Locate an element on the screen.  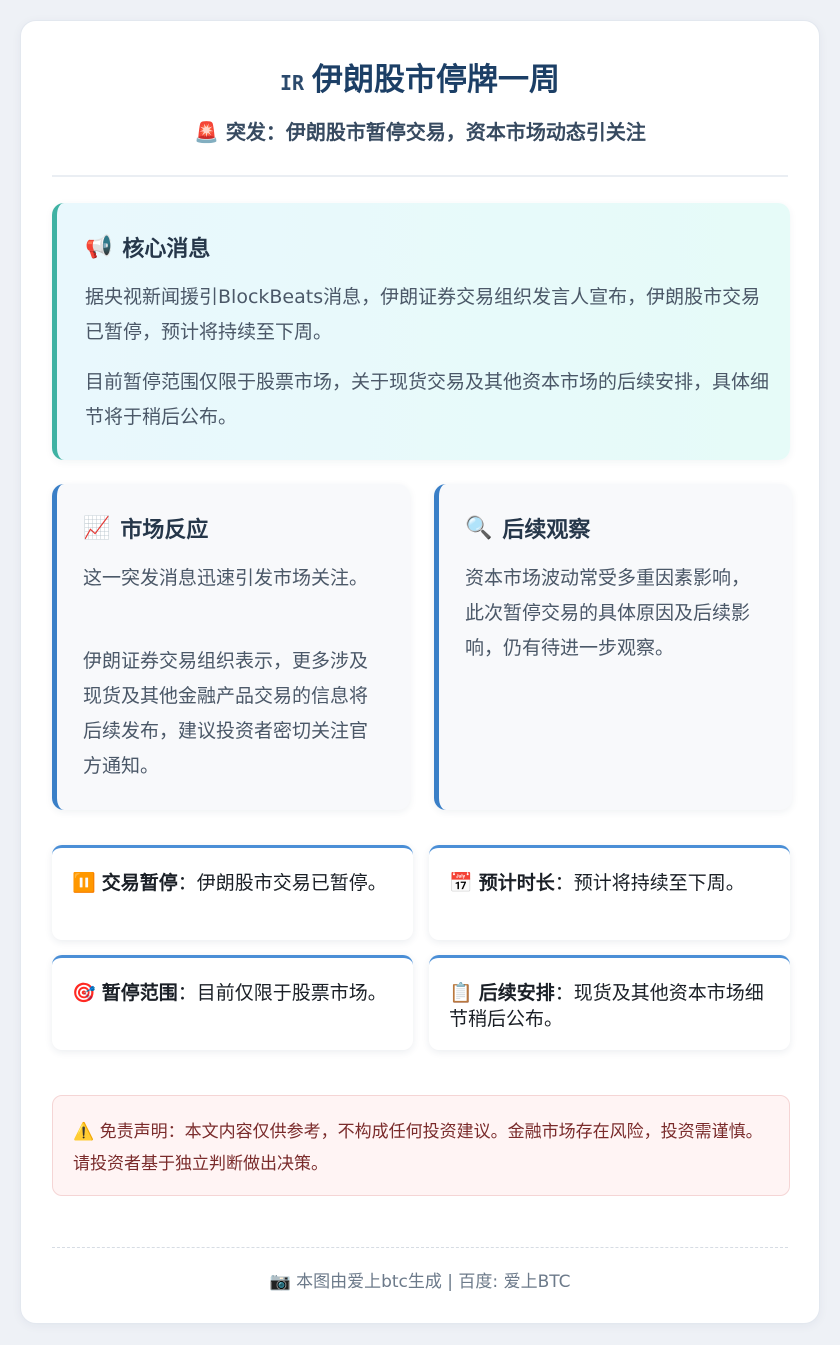
info-tile-text: ：目前仅限于股票市场。 is located at coordinates (282, 993).